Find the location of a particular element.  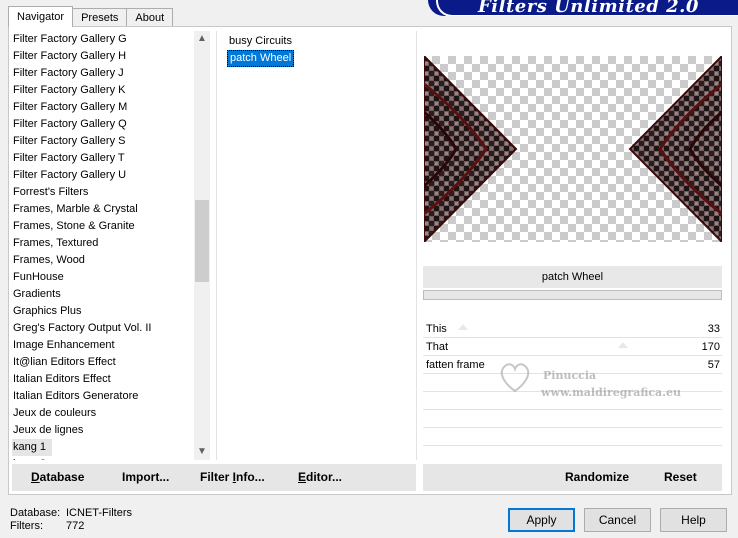

database-value: ICNET-Filters is located at coordinates (99, 513).